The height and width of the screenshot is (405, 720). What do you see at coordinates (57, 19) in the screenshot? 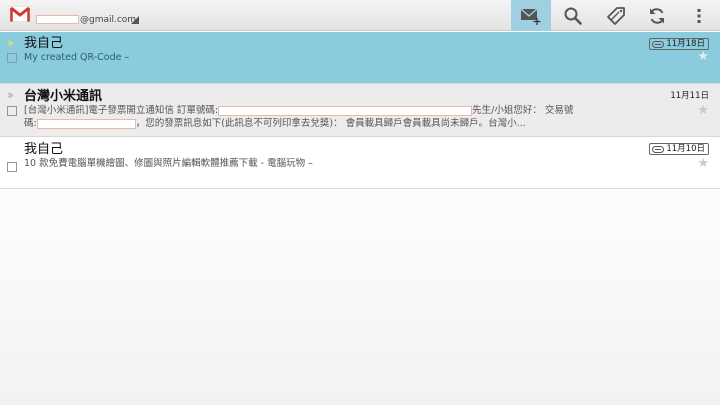
I see `account-name-redacted` at bounding box center [57, 19].